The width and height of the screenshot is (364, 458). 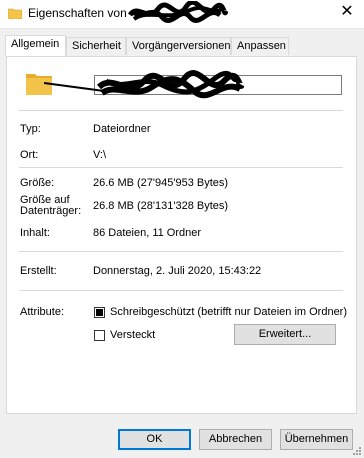 I want to click on title-bar: Eigenschaften von ✕, so click(x=182, y=14).